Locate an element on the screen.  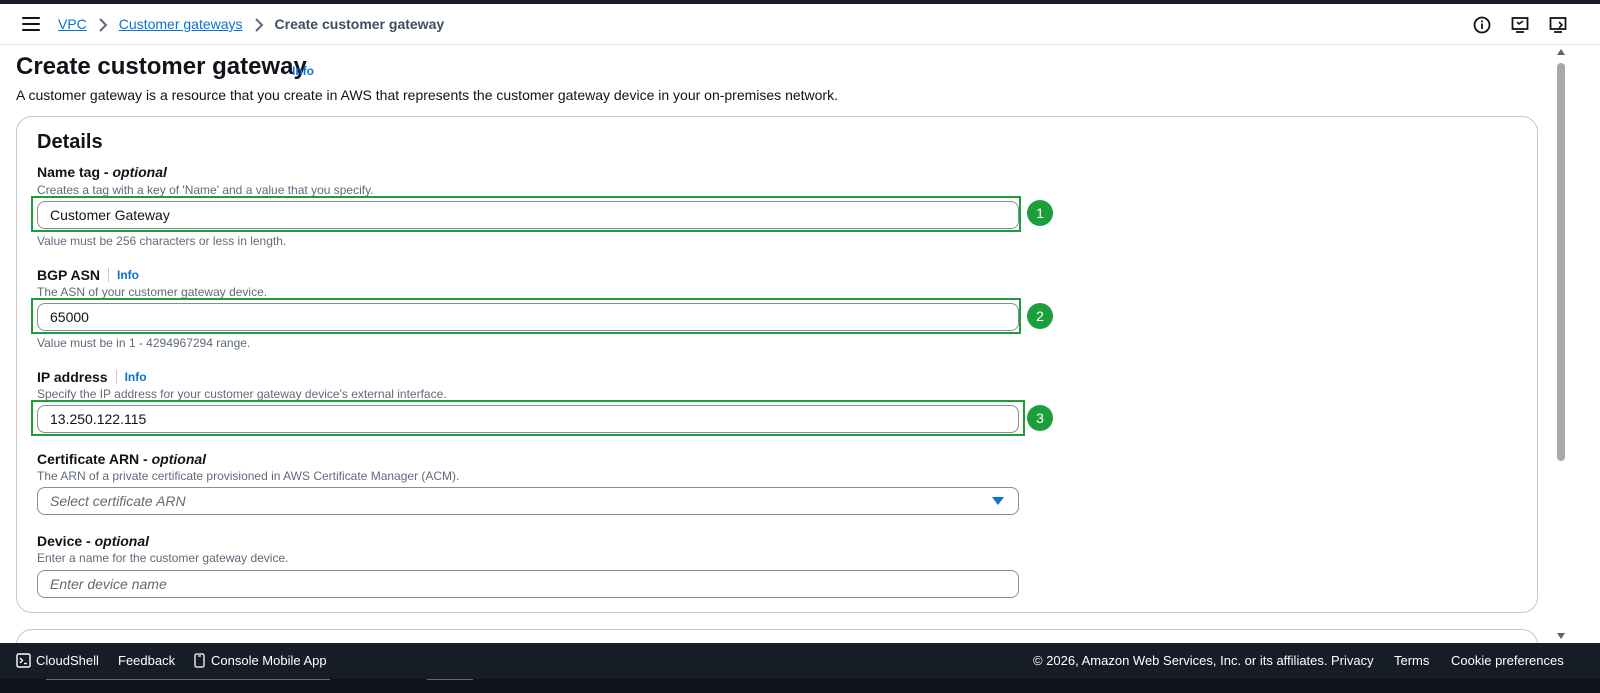
info-icon is located at coordinates (1482, 25).